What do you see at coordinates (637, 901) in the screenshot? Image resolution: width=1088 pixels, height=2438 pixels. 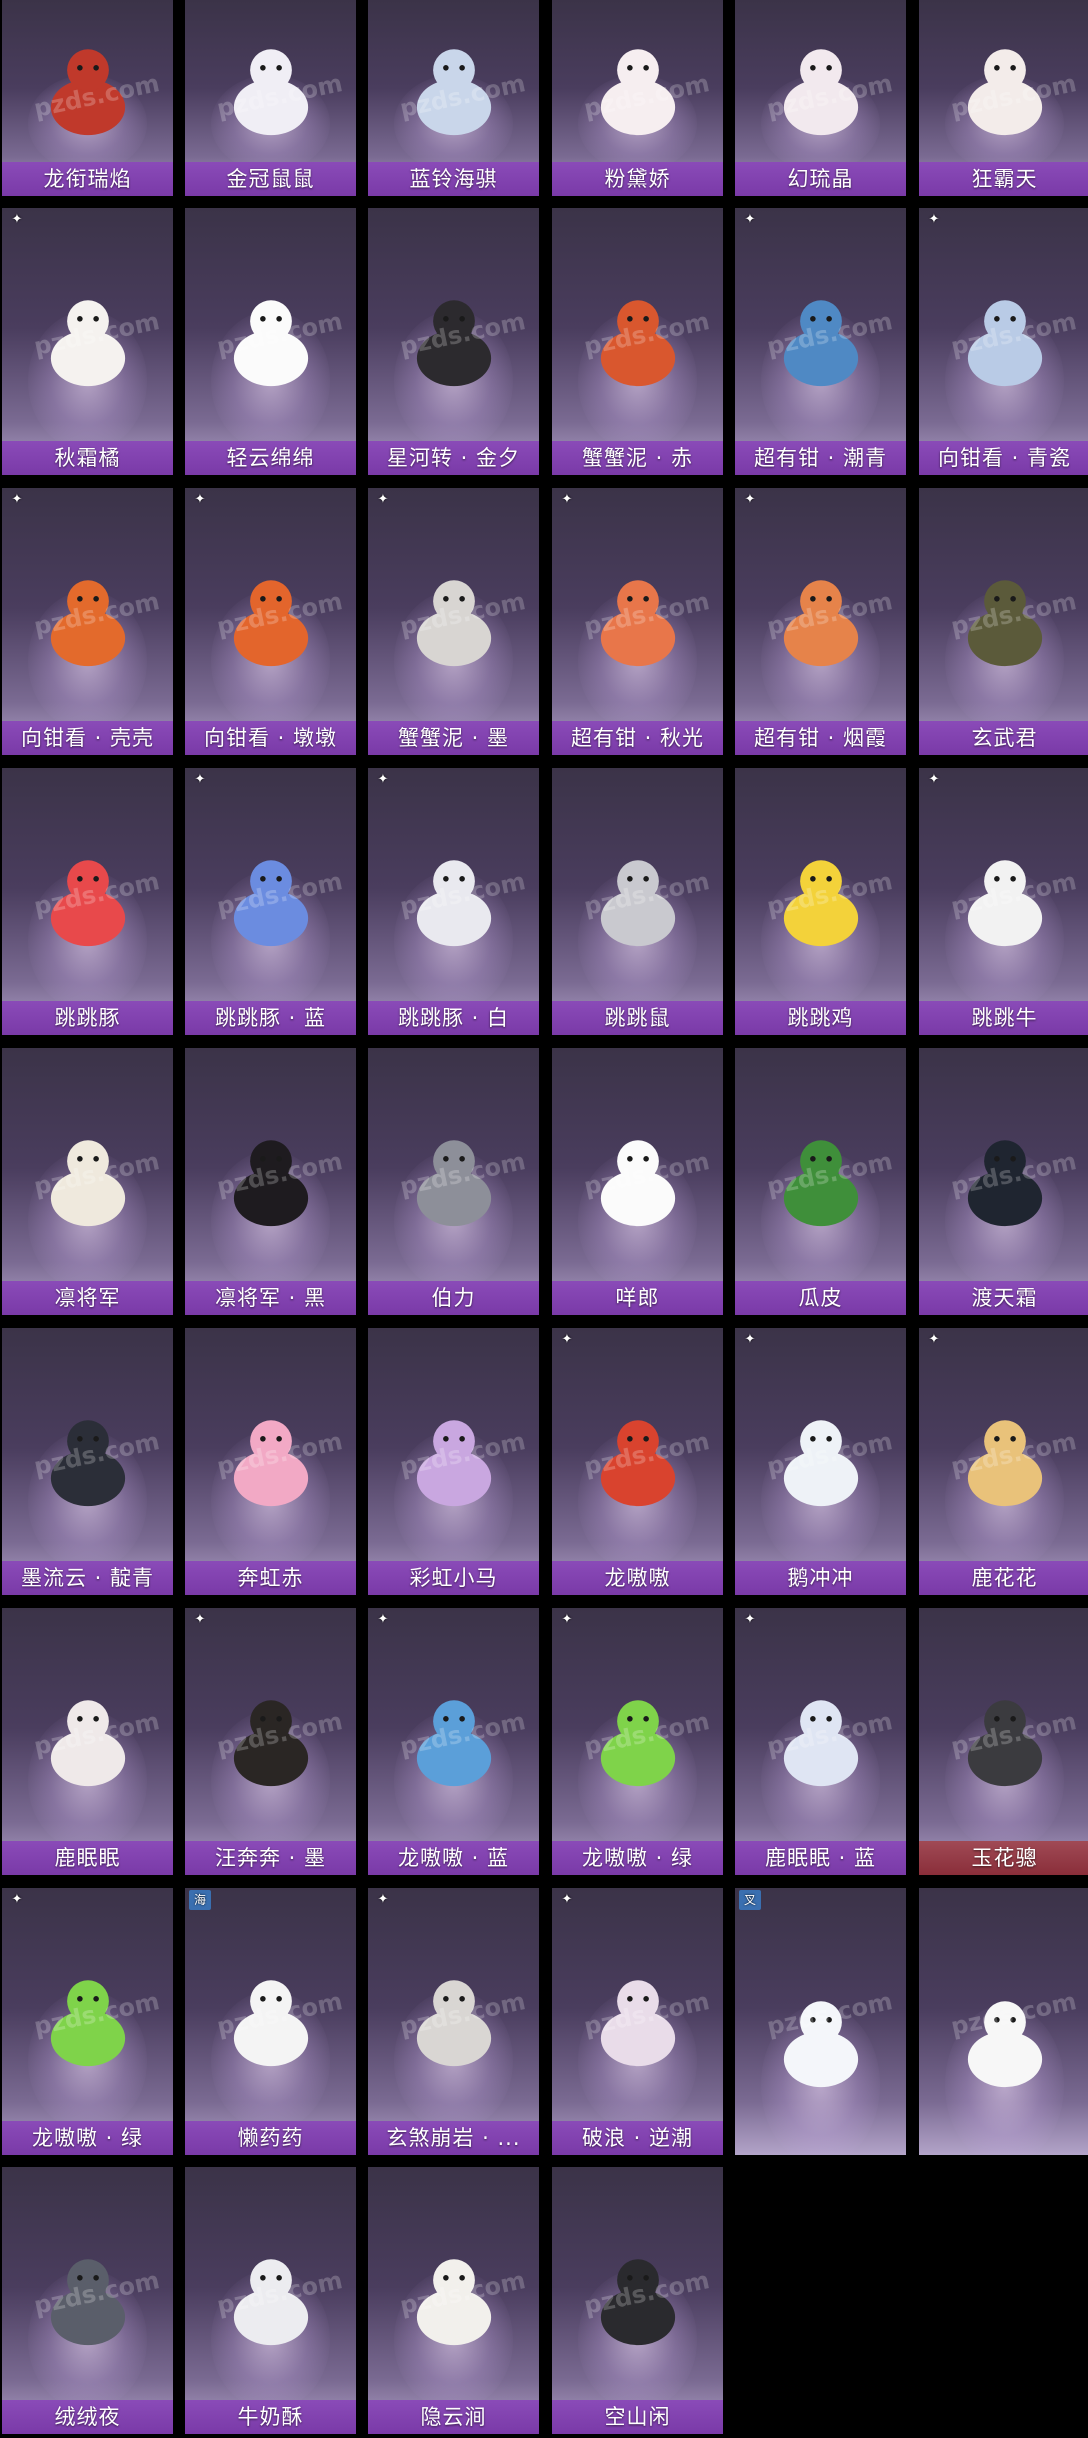 I see `mount-card: pzds.com 跳跳鼠` at bounding box center [637, 901].